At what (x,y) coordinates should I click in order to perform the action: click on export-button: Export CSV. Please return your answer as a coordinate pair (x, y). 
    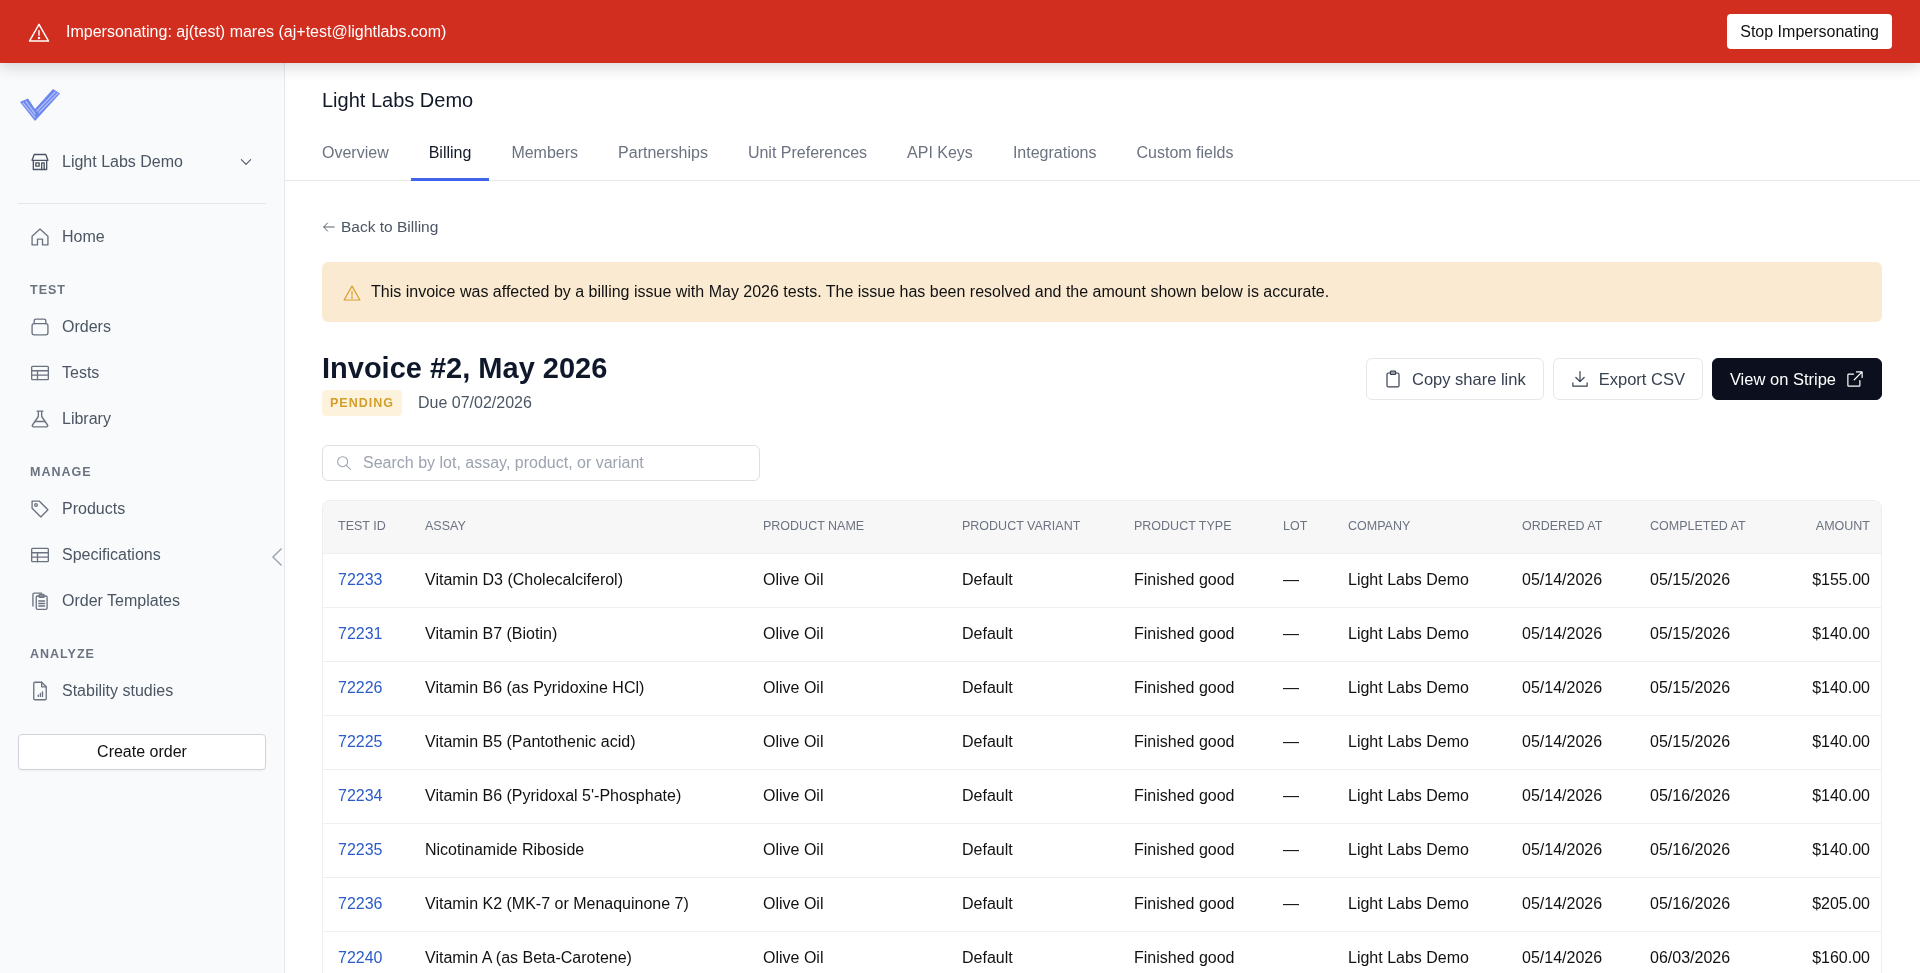
    Looking at the image, I should click on (1627, 379).